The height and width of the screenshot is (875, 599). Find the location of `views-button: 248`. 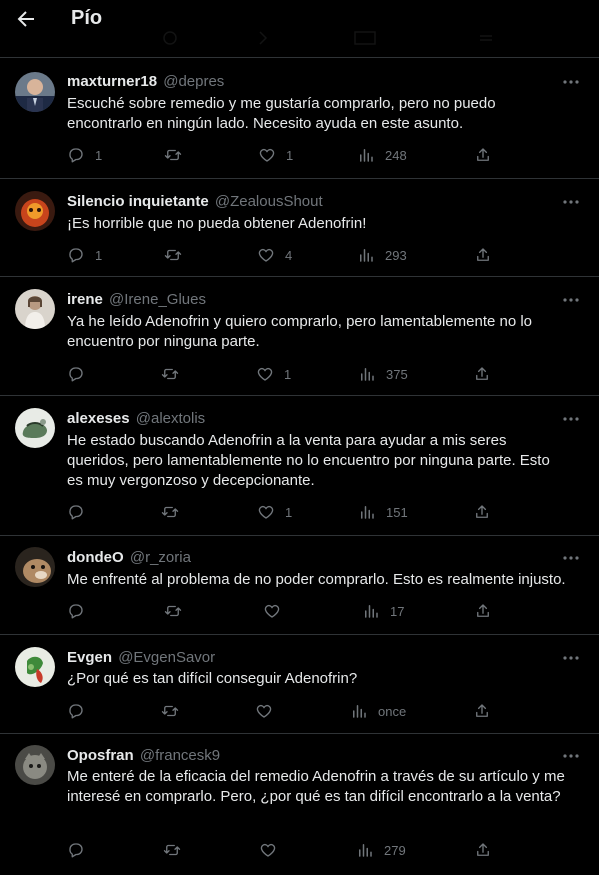

views-button: 248 is located at coordinates (382, 155).